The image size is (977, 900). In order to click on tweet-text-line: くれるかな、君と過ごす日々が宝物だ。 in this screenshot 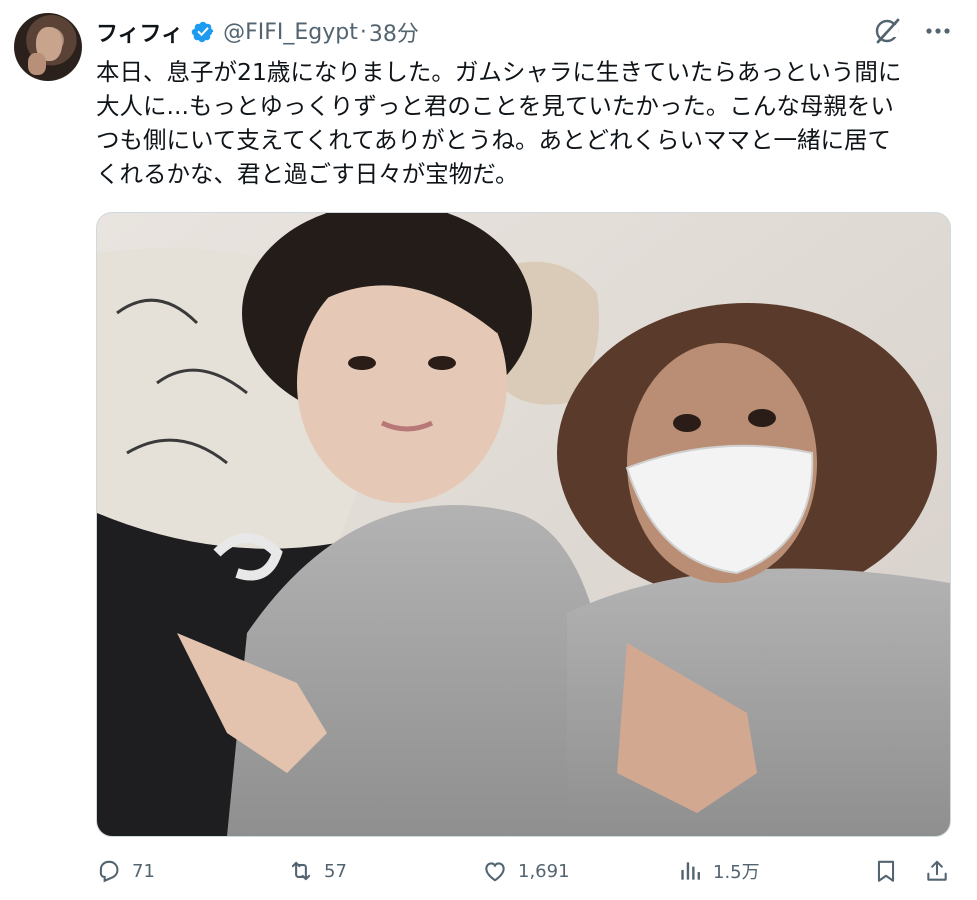, I will do `click(307, 174)`.